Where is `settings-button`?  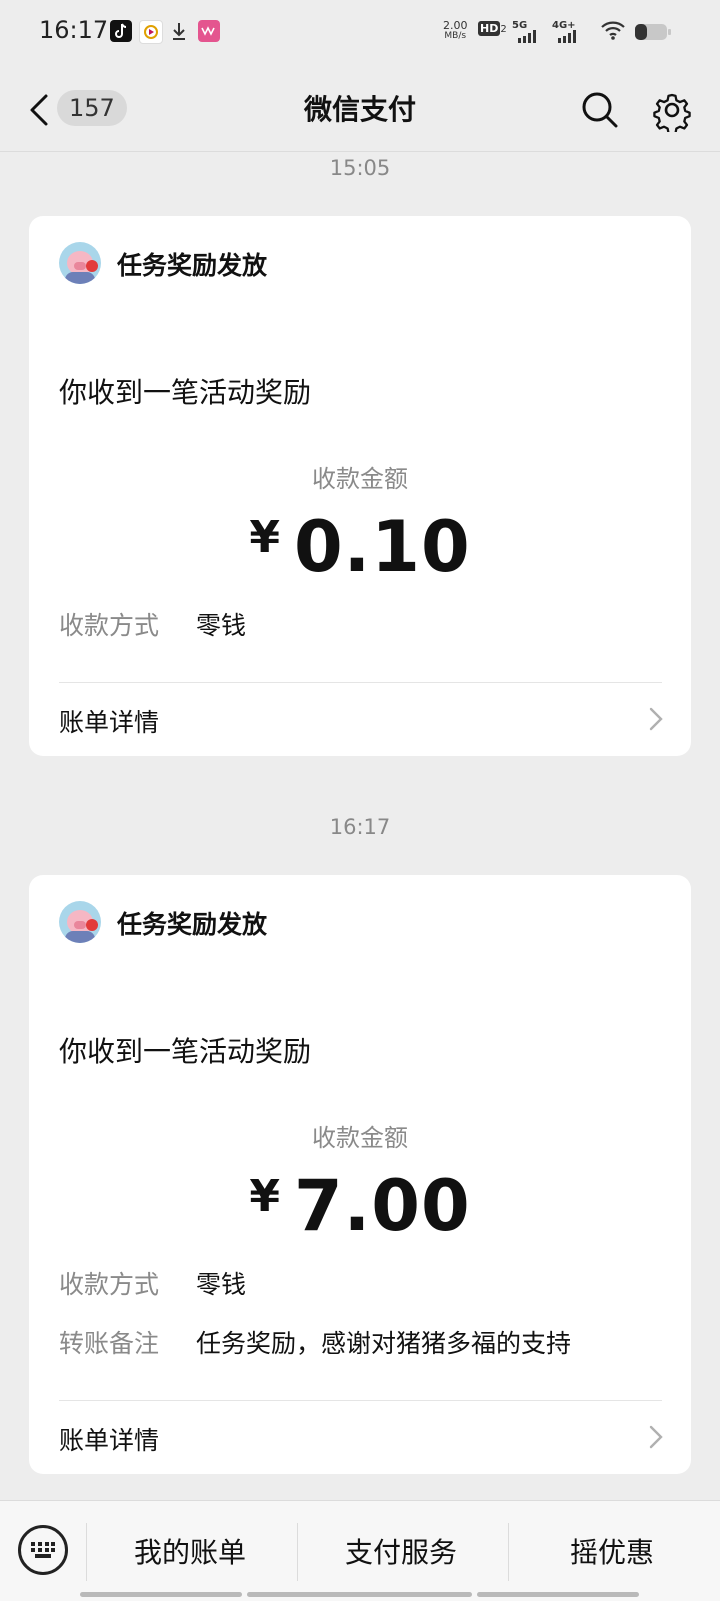 settings-button is located at coordinates (672, 111).